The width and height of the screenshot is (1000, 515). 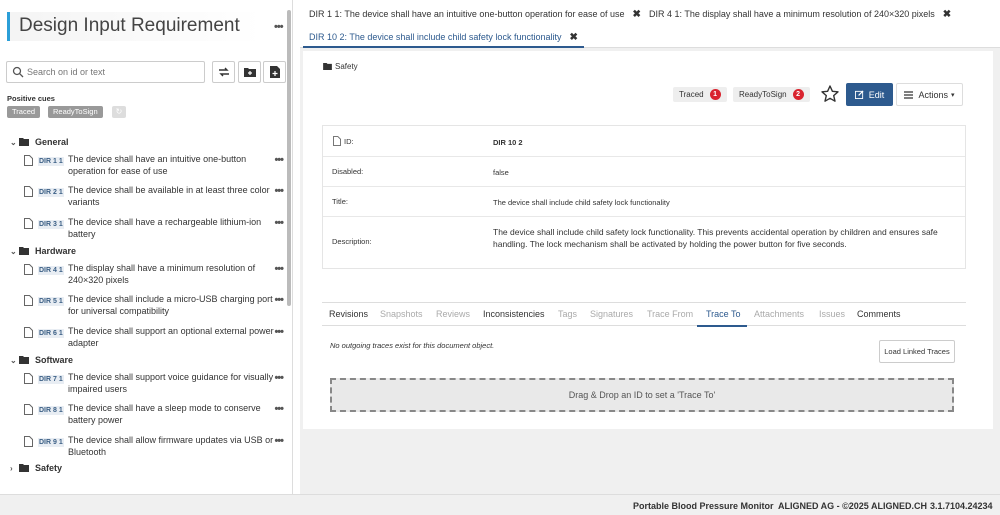 What do you see at coordinates (722, 326) in the screenshot?
I see `active-tab-indicator` at bounding box center [722, 326].